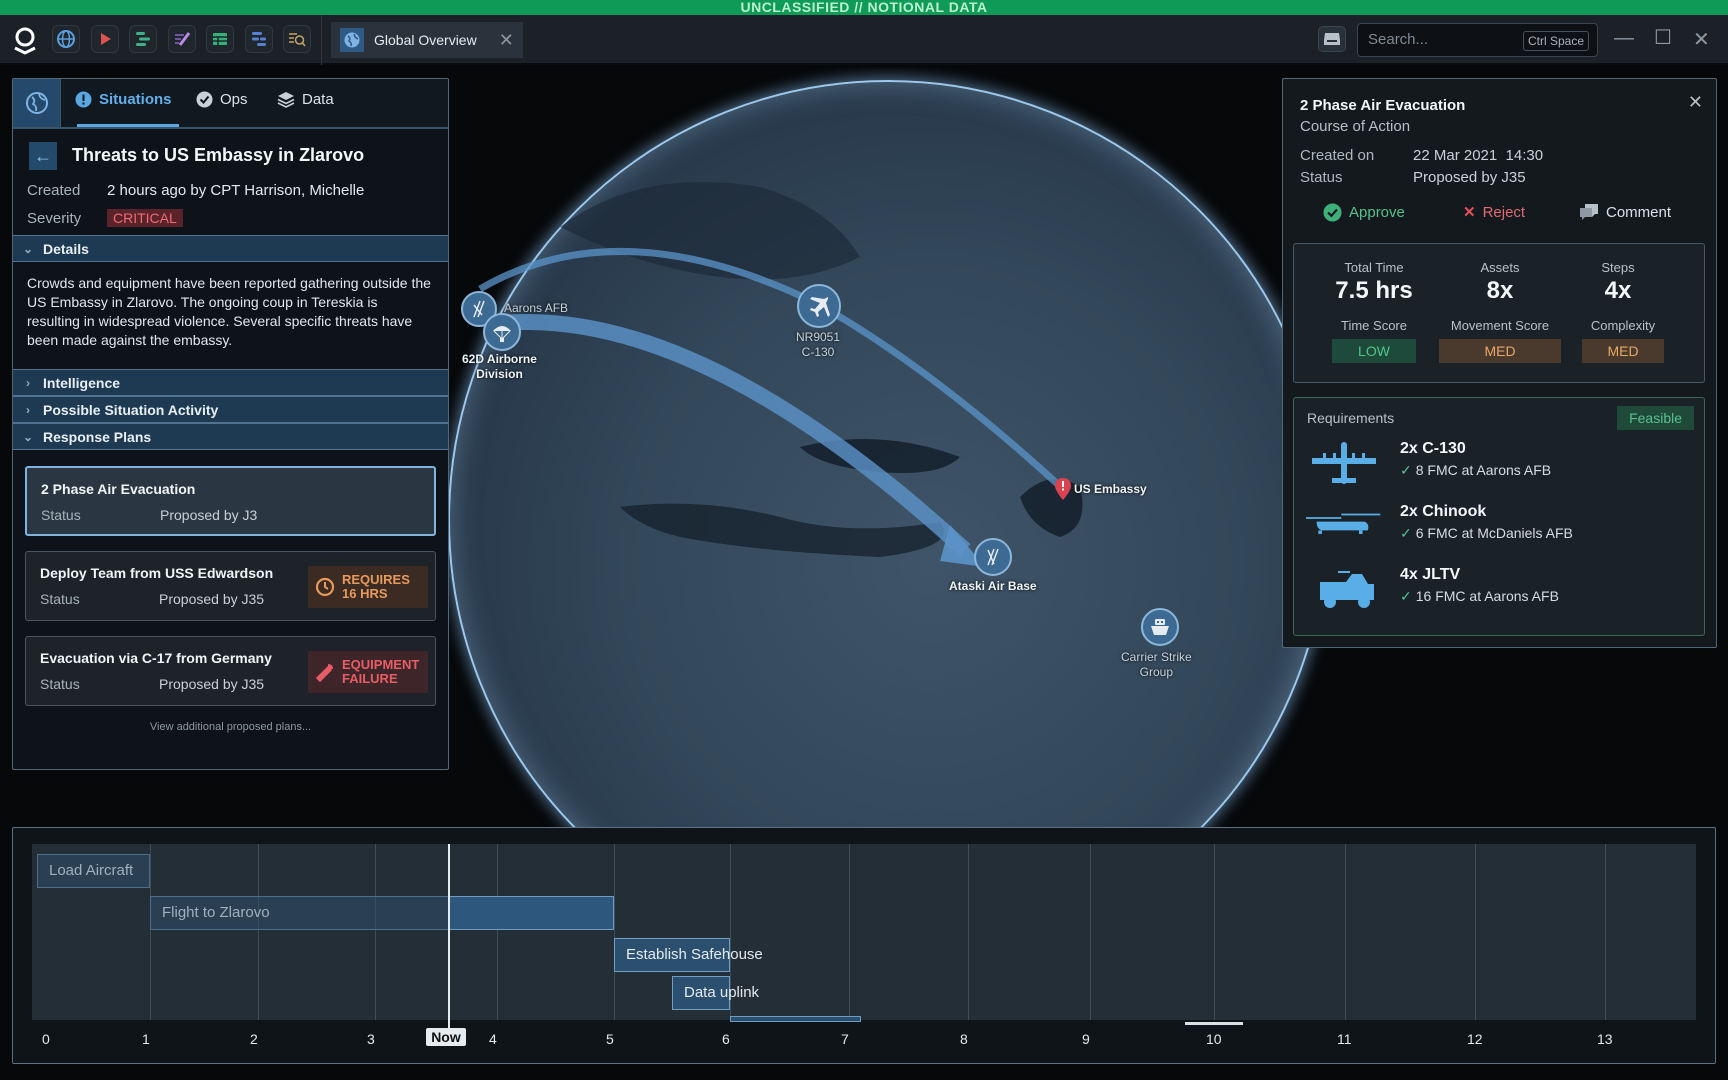 The image size is (1728, 1080). What do you see at coordinates (499, 374) in the screenshot?
I see `label-line: Division` at bounding box center [499, 374].